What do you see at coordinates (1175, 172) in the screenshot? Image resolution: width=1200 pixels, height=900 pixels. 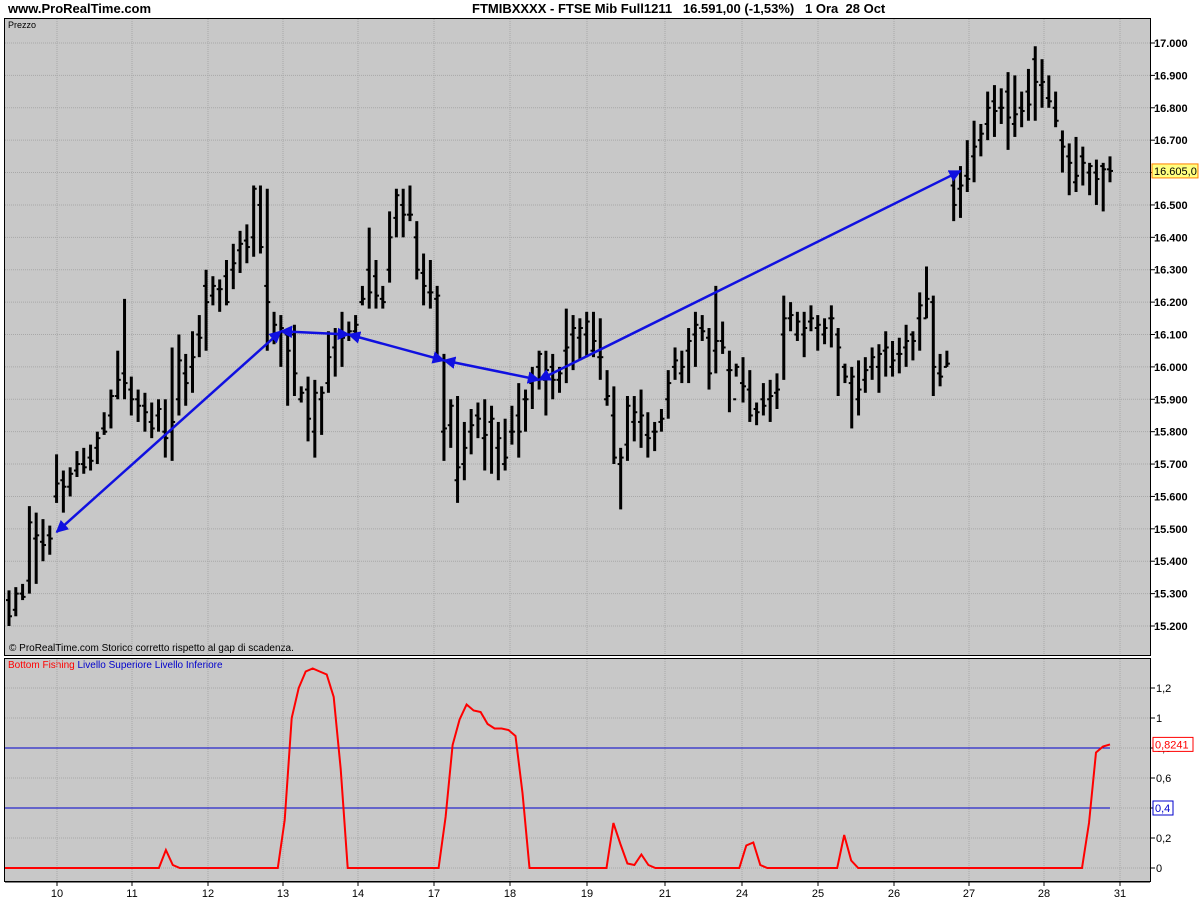 I see `last-price-label: 16.605,0` at bounding box center [1175, 172].